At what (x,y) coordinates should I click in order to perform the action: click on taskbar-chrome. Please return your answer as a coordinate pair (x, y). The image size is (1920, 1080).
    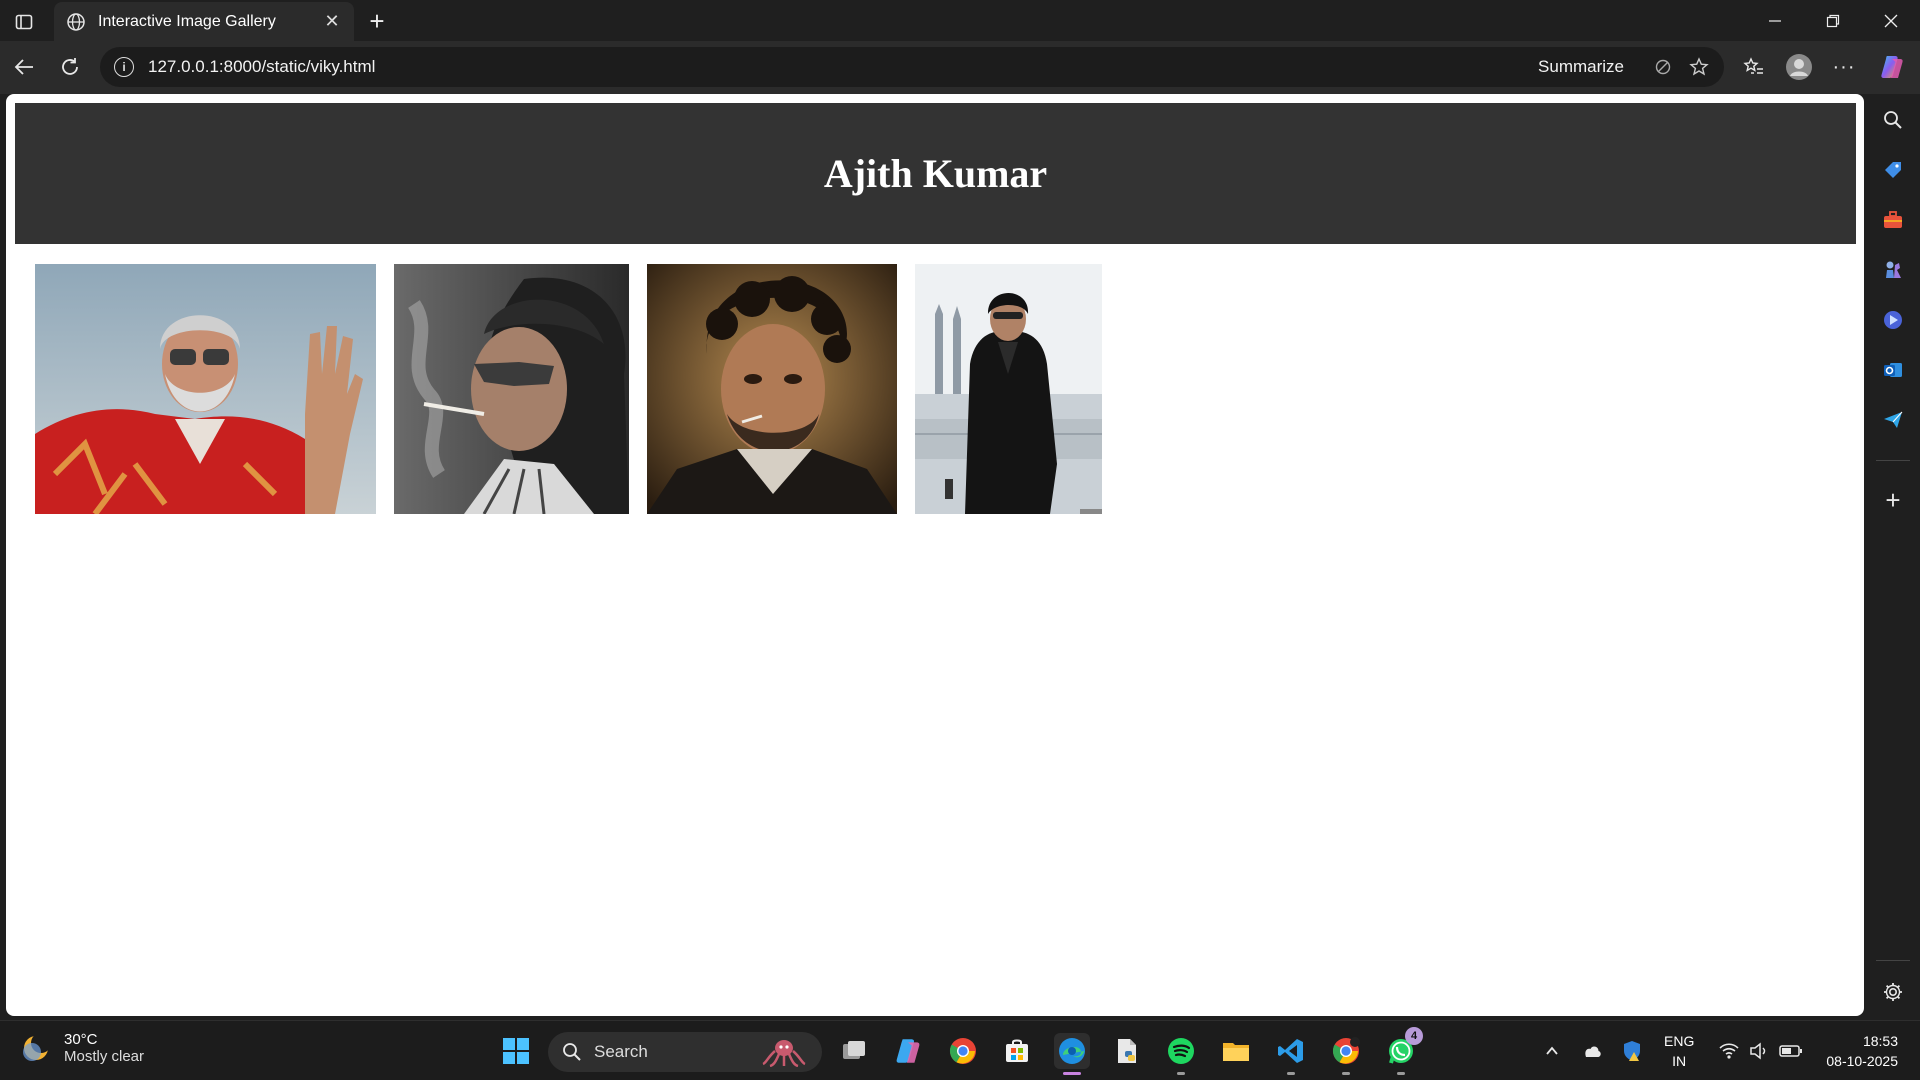
    Looking at the image, I should click on (963, 1051).